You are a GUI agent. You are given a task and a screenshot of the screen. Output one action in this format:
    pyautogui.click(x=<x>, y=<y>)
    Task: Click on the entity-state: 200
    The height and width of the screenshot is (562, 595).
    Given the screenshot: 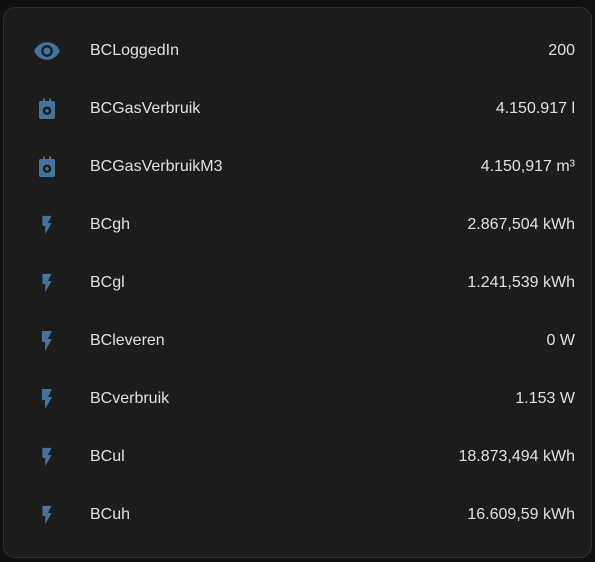 What is the action you would take?
    pyautogui.click(x=561, y=50)
    